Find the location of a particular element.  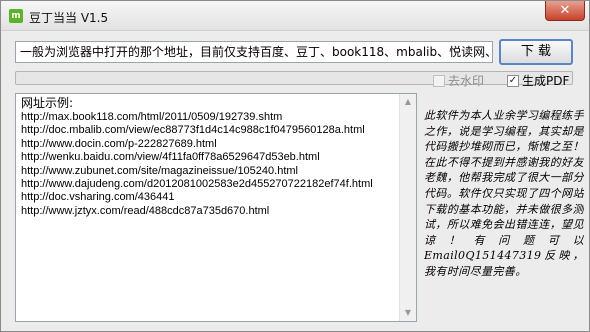

close-button: ✕ is located at coordinates (565, 11).